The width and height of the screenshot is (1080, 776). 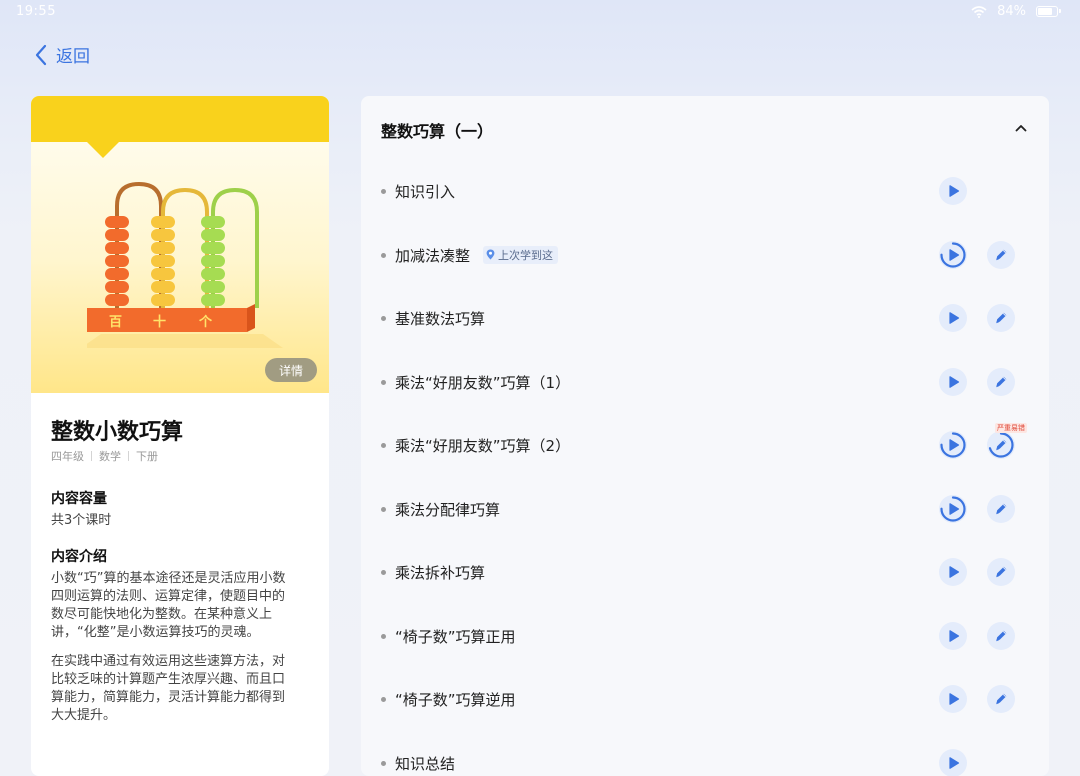 What do you see at coordinates (84, 715) in the screenshot?
I see `intro-line: 大大提升。` at bounding box center [84, 715].